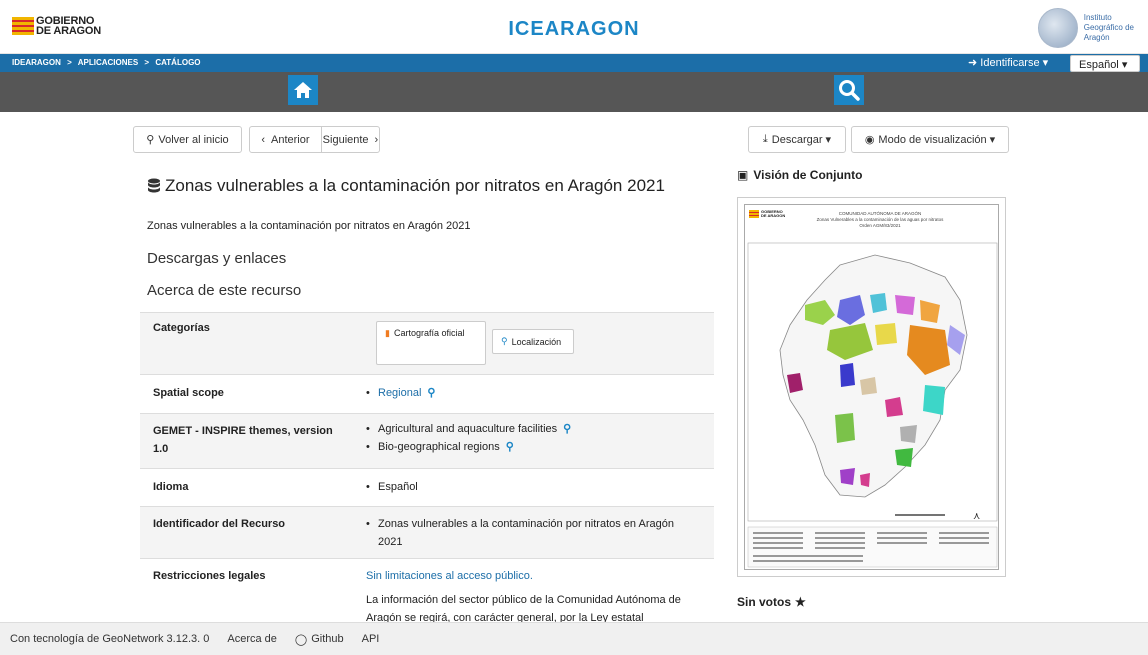  I want to click on back-home-label: Volver al inicio, so click(193, 139).